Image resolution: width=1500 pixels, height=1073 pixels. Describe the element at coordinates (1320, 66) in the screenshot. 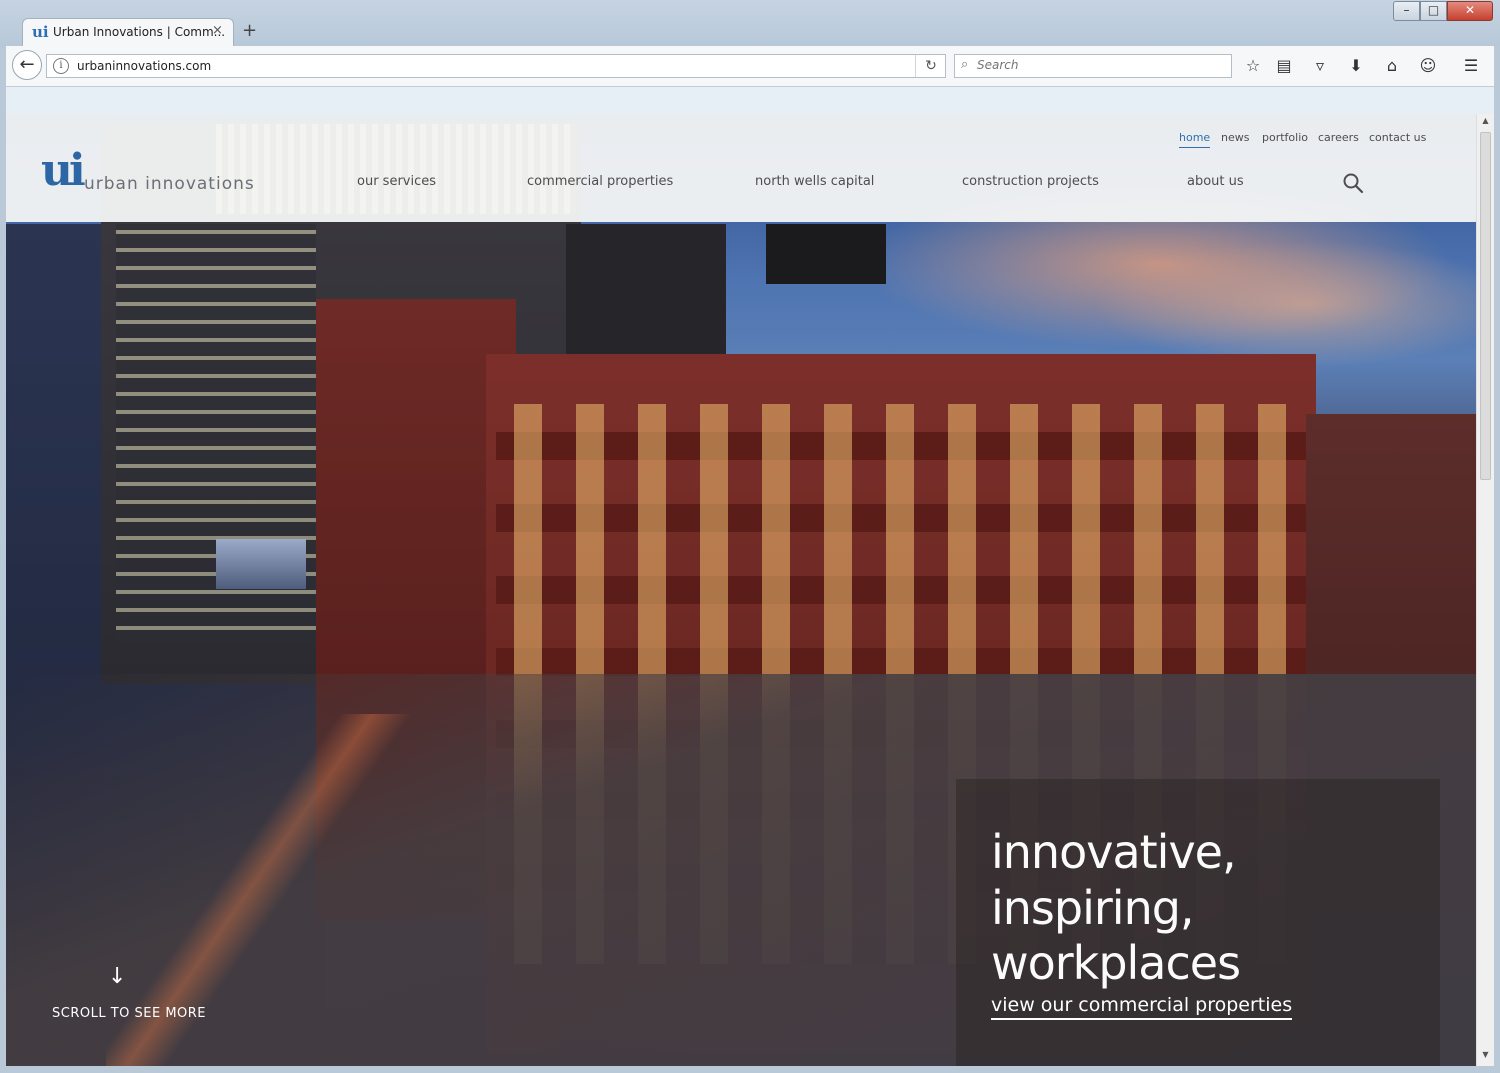

I see `pocket-icon: ▿` at that location.